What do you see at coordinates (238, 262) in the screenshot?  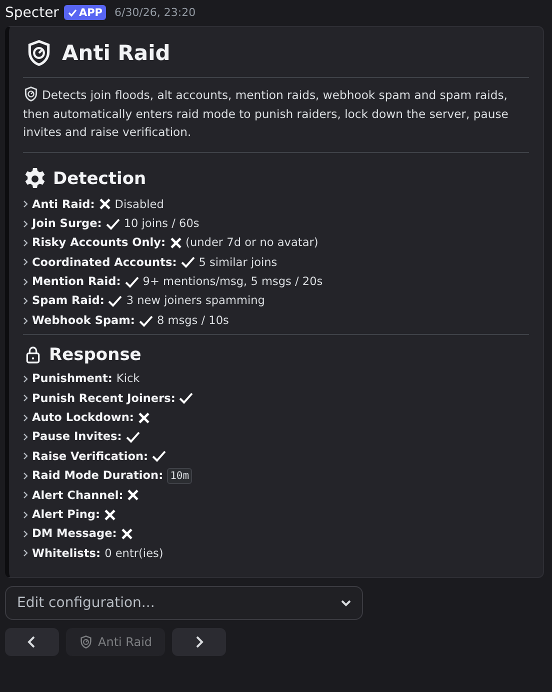 I see `field-value: 5 similar joins` at bounding box center [238, 262].